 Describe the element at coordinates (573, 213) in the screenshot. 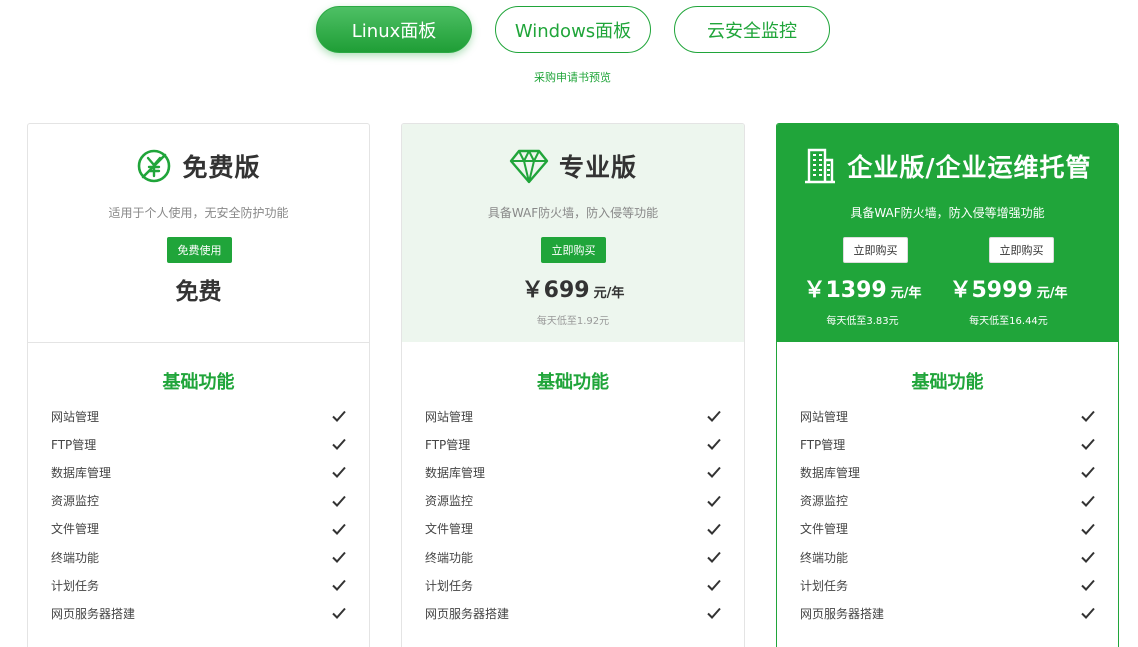

I see `plan-description: 具备WAF防火墙，防入侵等功能` at that location.